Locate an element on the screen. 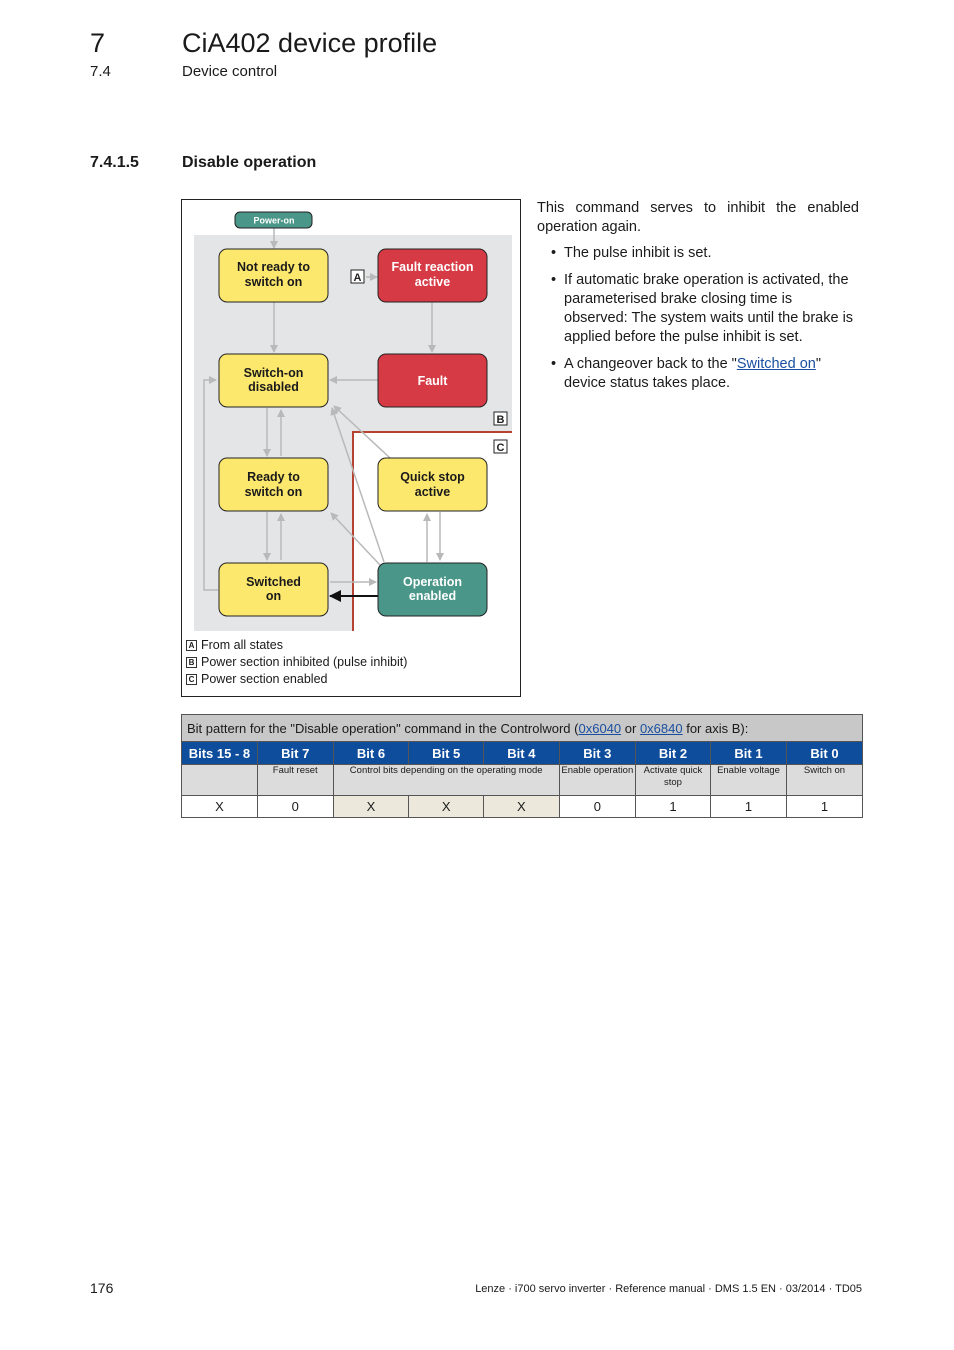 The height and width of the screenshot is (1350, 954). state-label: Switched is located at coordinates (273, 582).